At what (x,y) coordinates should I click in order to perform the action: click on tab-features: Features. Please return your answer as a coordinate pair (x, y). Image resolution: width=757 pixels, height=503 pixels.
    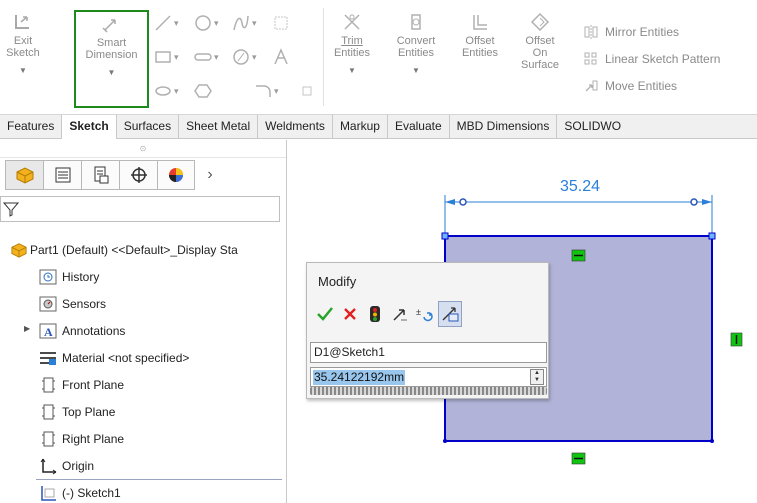
    Looking at the image, I should click on (31, 127).